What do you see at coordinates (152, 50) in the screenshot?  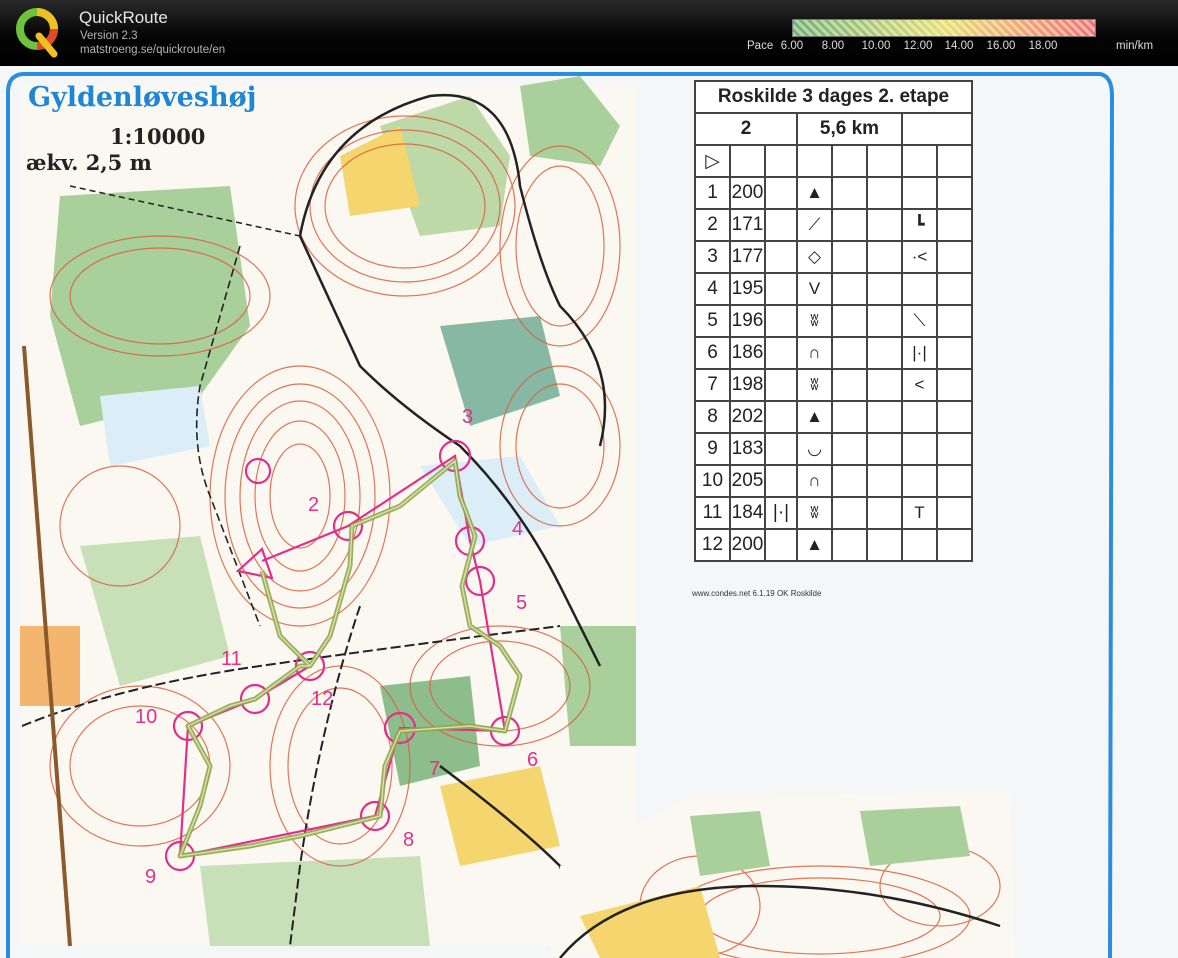 I see `app-url-link: matstroeng.se/quickroute/en` at bounding box center [152, 50].